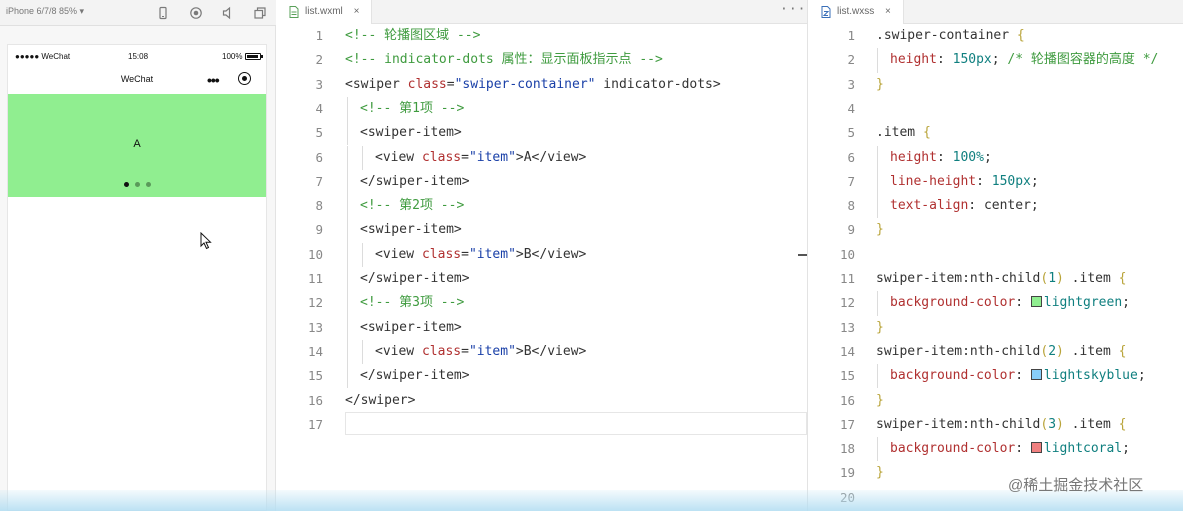 This screenshot has height=511, width=1183. I want to click on code-line: 9}, so click(996, 230).